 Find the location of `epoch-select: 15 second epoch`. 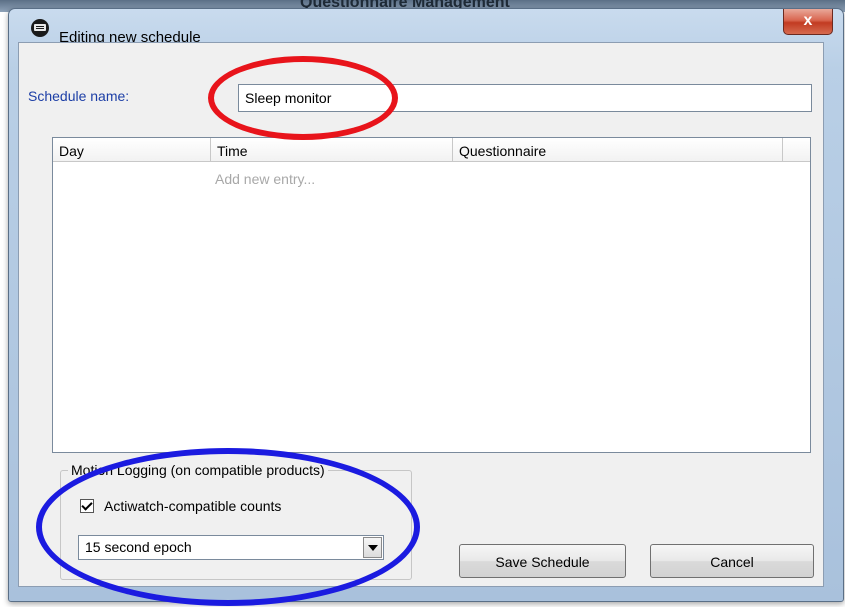

epoch-select: 15 second epoch is located at coordinates (231, 547).